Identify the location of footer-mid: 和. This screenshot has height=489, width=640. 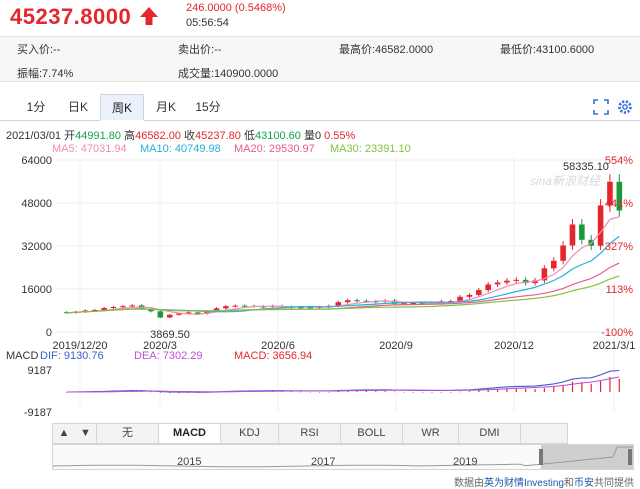
(569, 483).